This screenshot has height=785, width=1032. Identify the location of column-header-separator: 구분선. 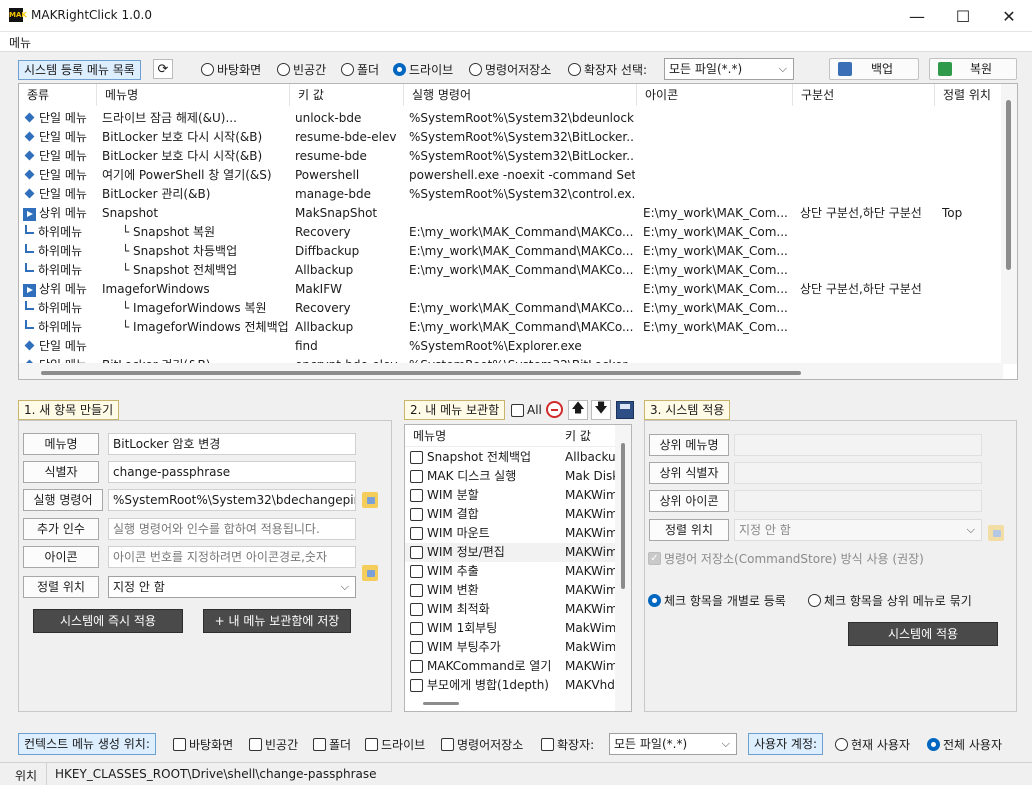
(864, 95).